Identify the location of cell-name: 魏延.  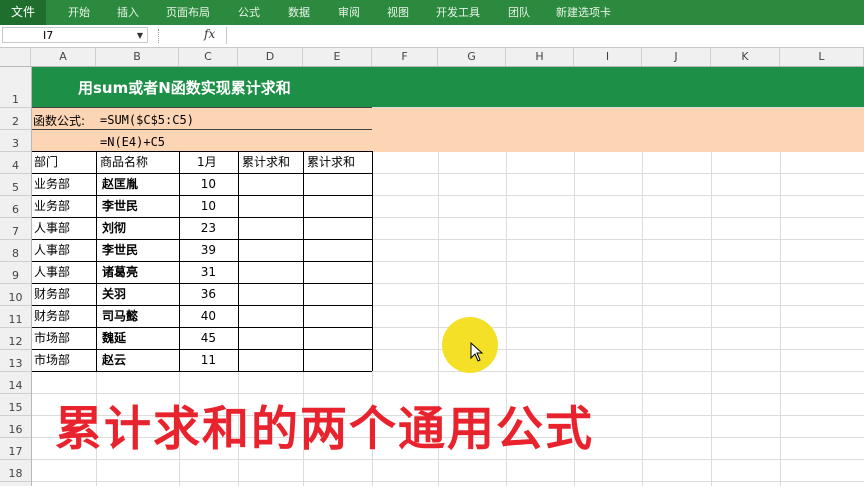
(114, 338).